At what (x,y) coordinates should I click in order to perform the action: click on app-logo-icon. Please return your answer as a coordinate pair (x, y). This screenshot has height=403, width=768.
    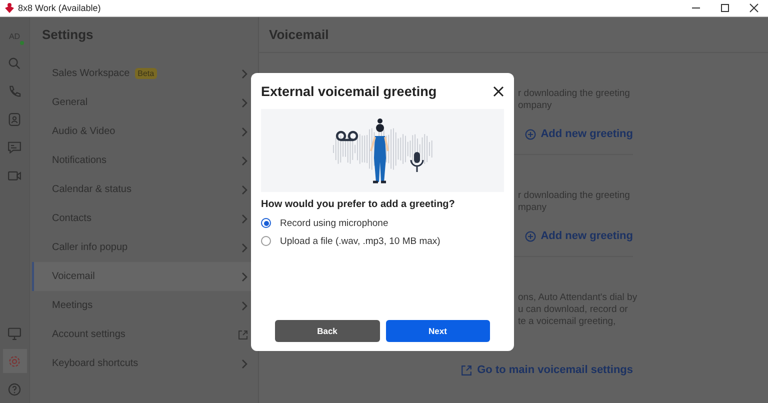
    Looking at the image, I should click on (9, 8).